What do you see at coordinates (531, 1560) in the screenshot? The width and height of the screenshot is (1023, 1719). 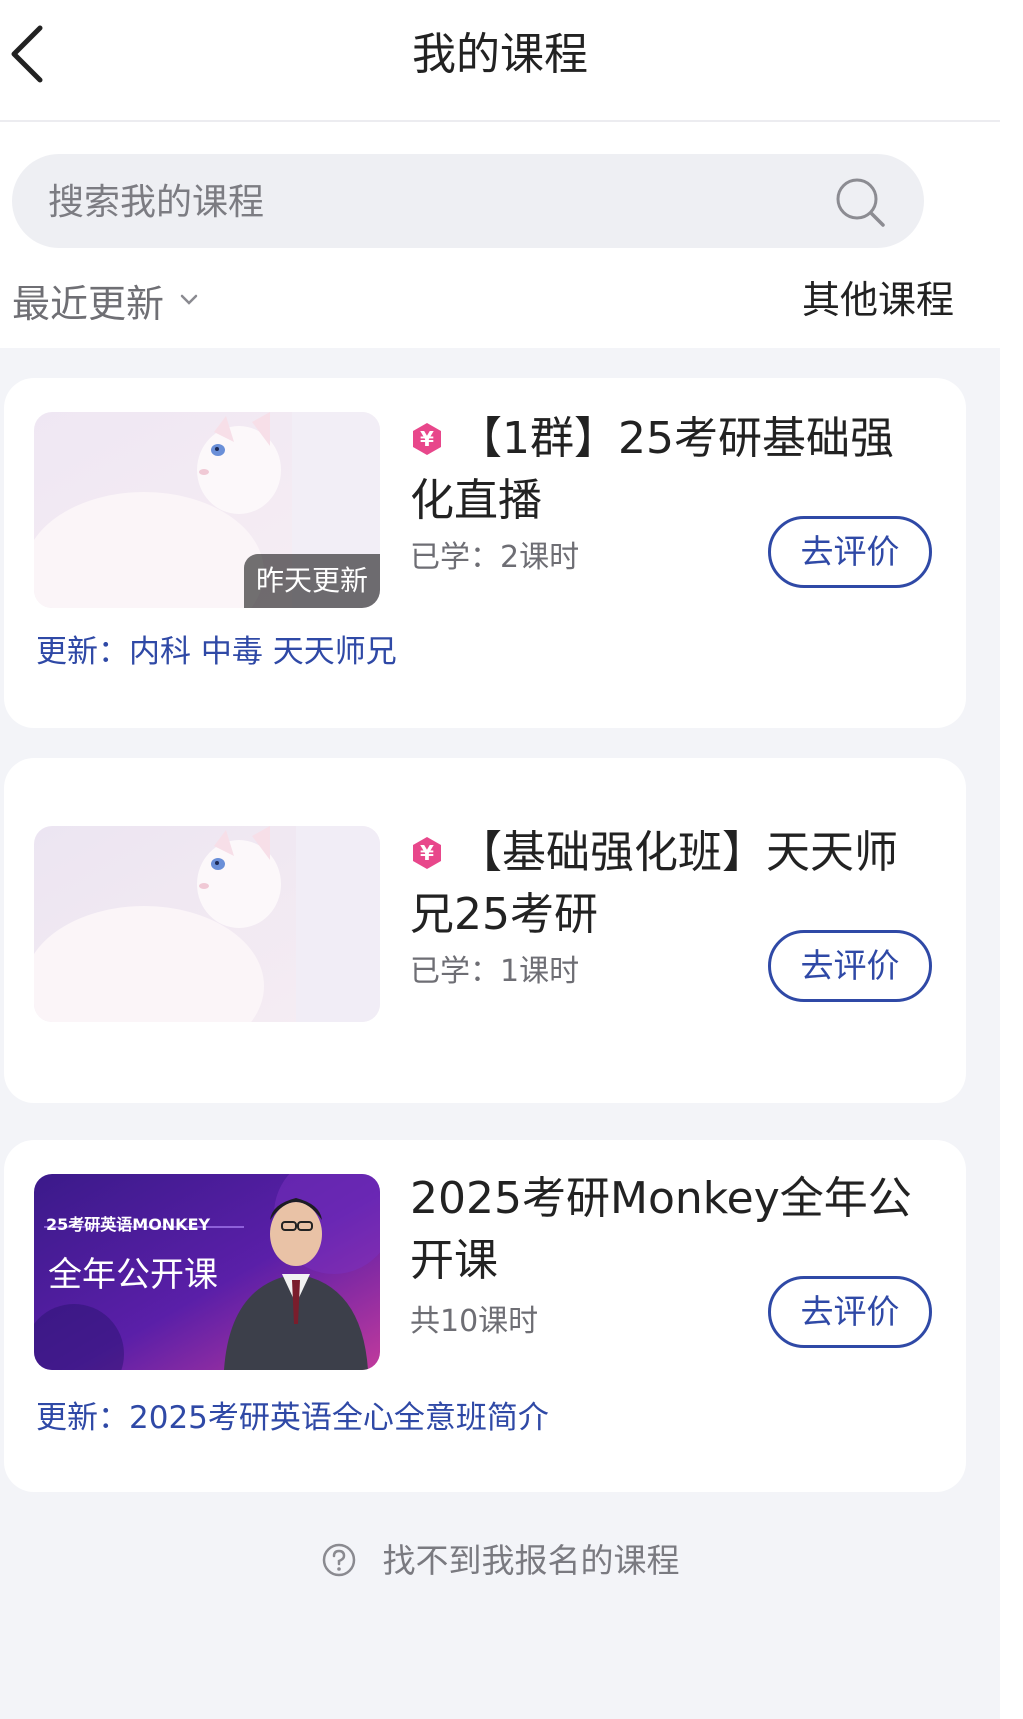 I see `help-label: 找不到我报名的课程` at bounding box center [531, 1560].